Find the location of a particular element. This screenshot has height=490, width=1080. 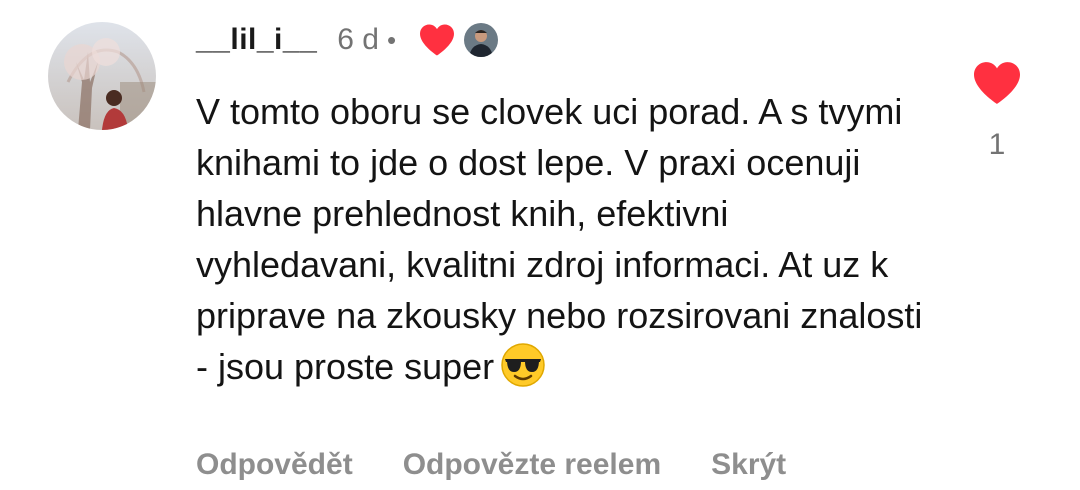

timestamp: 6 d is located at coordinates (358, 39).